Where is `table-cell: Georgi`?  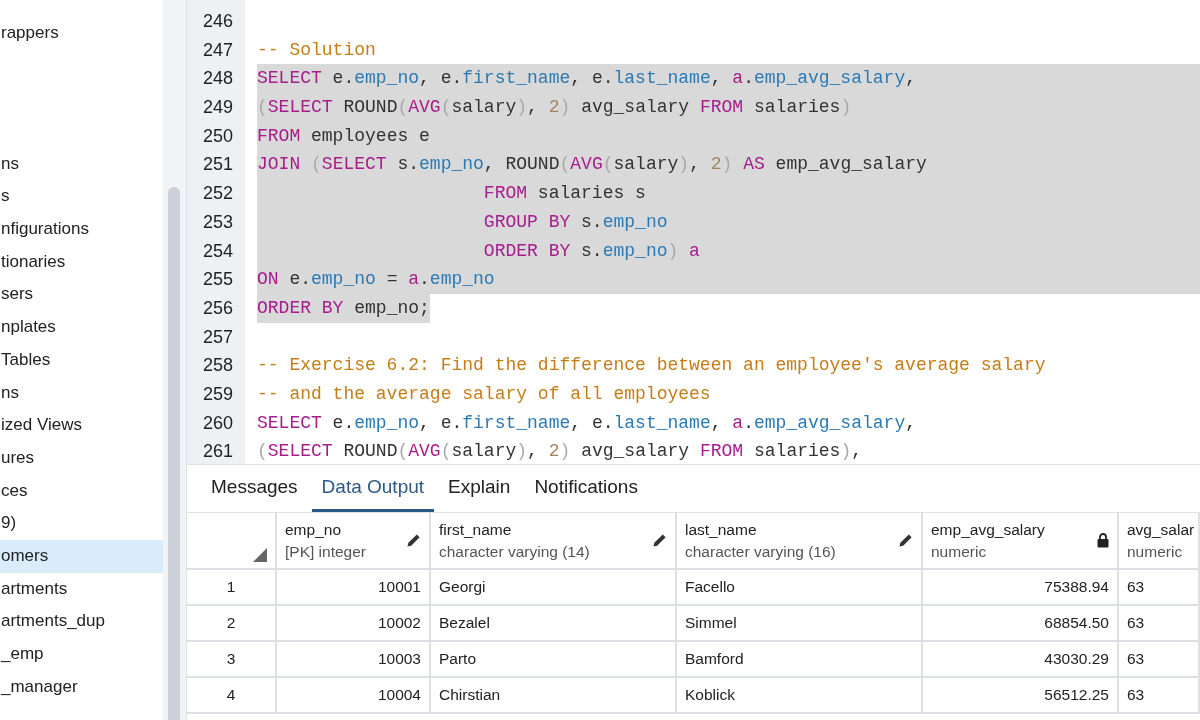 table-cell: Georgi is located at coordinates (554, 588).